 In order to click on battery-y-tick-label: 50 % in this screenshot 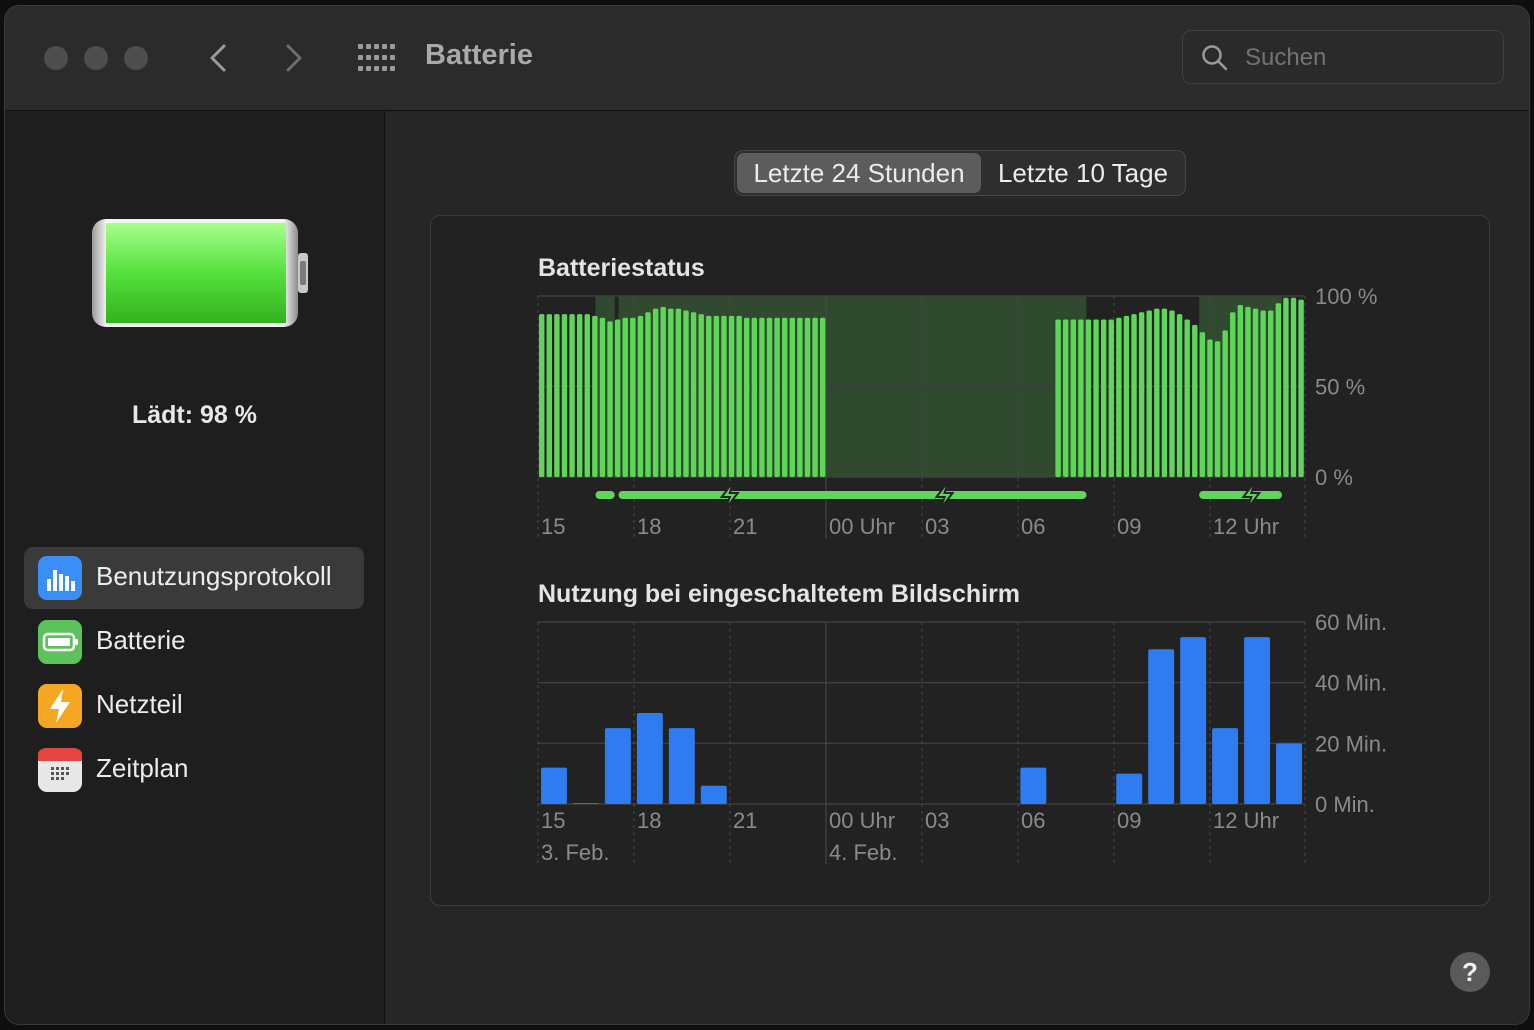, I will do `click(1340, 387)`.